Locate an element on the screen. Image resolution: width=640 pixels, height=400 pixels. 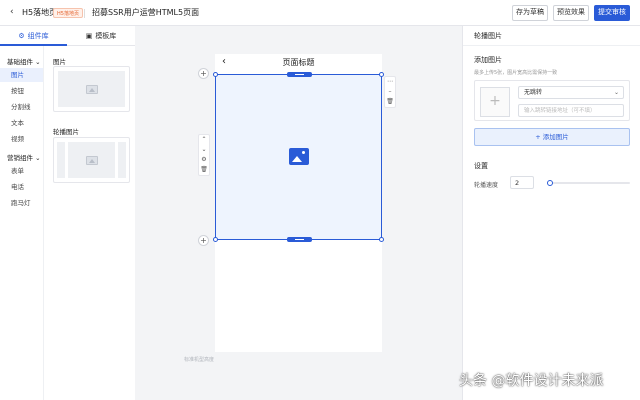
selected-carousel-component is located at coordinates (298, 157).